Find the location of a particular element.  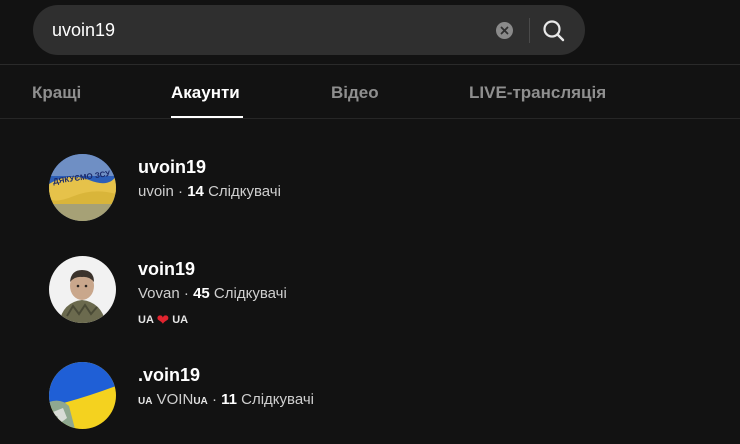

tab-top: Кращі is located at coordinates (56, 93).